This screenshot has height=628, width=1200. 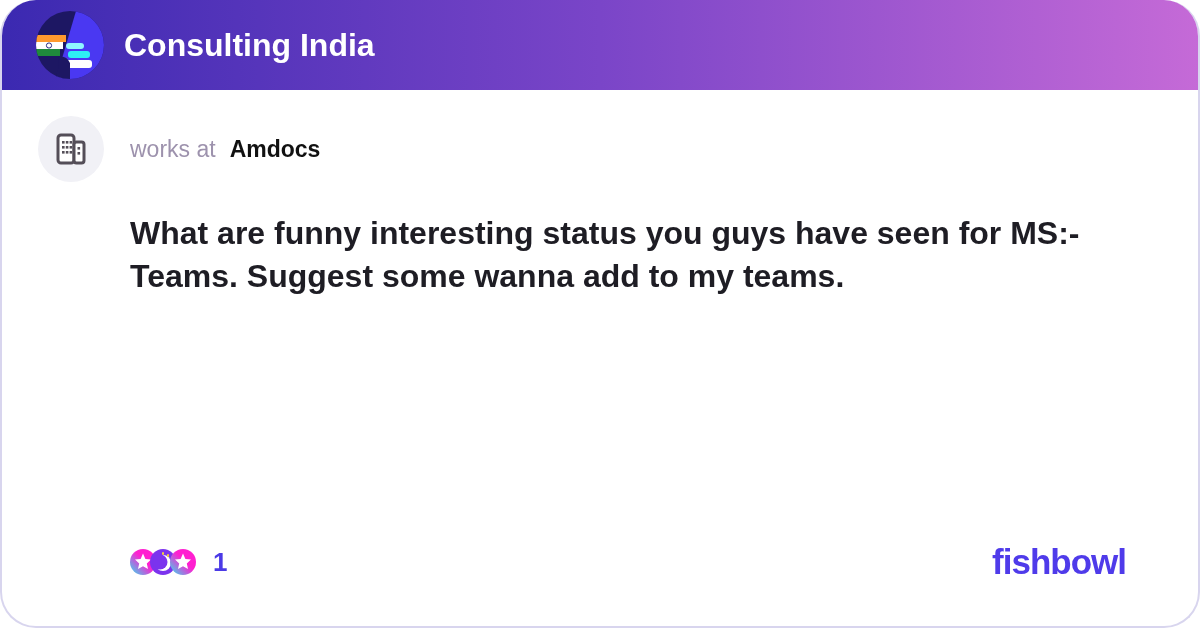 I want to click on brand-wordmark: fishbowl, so click(x=1059, y=562).